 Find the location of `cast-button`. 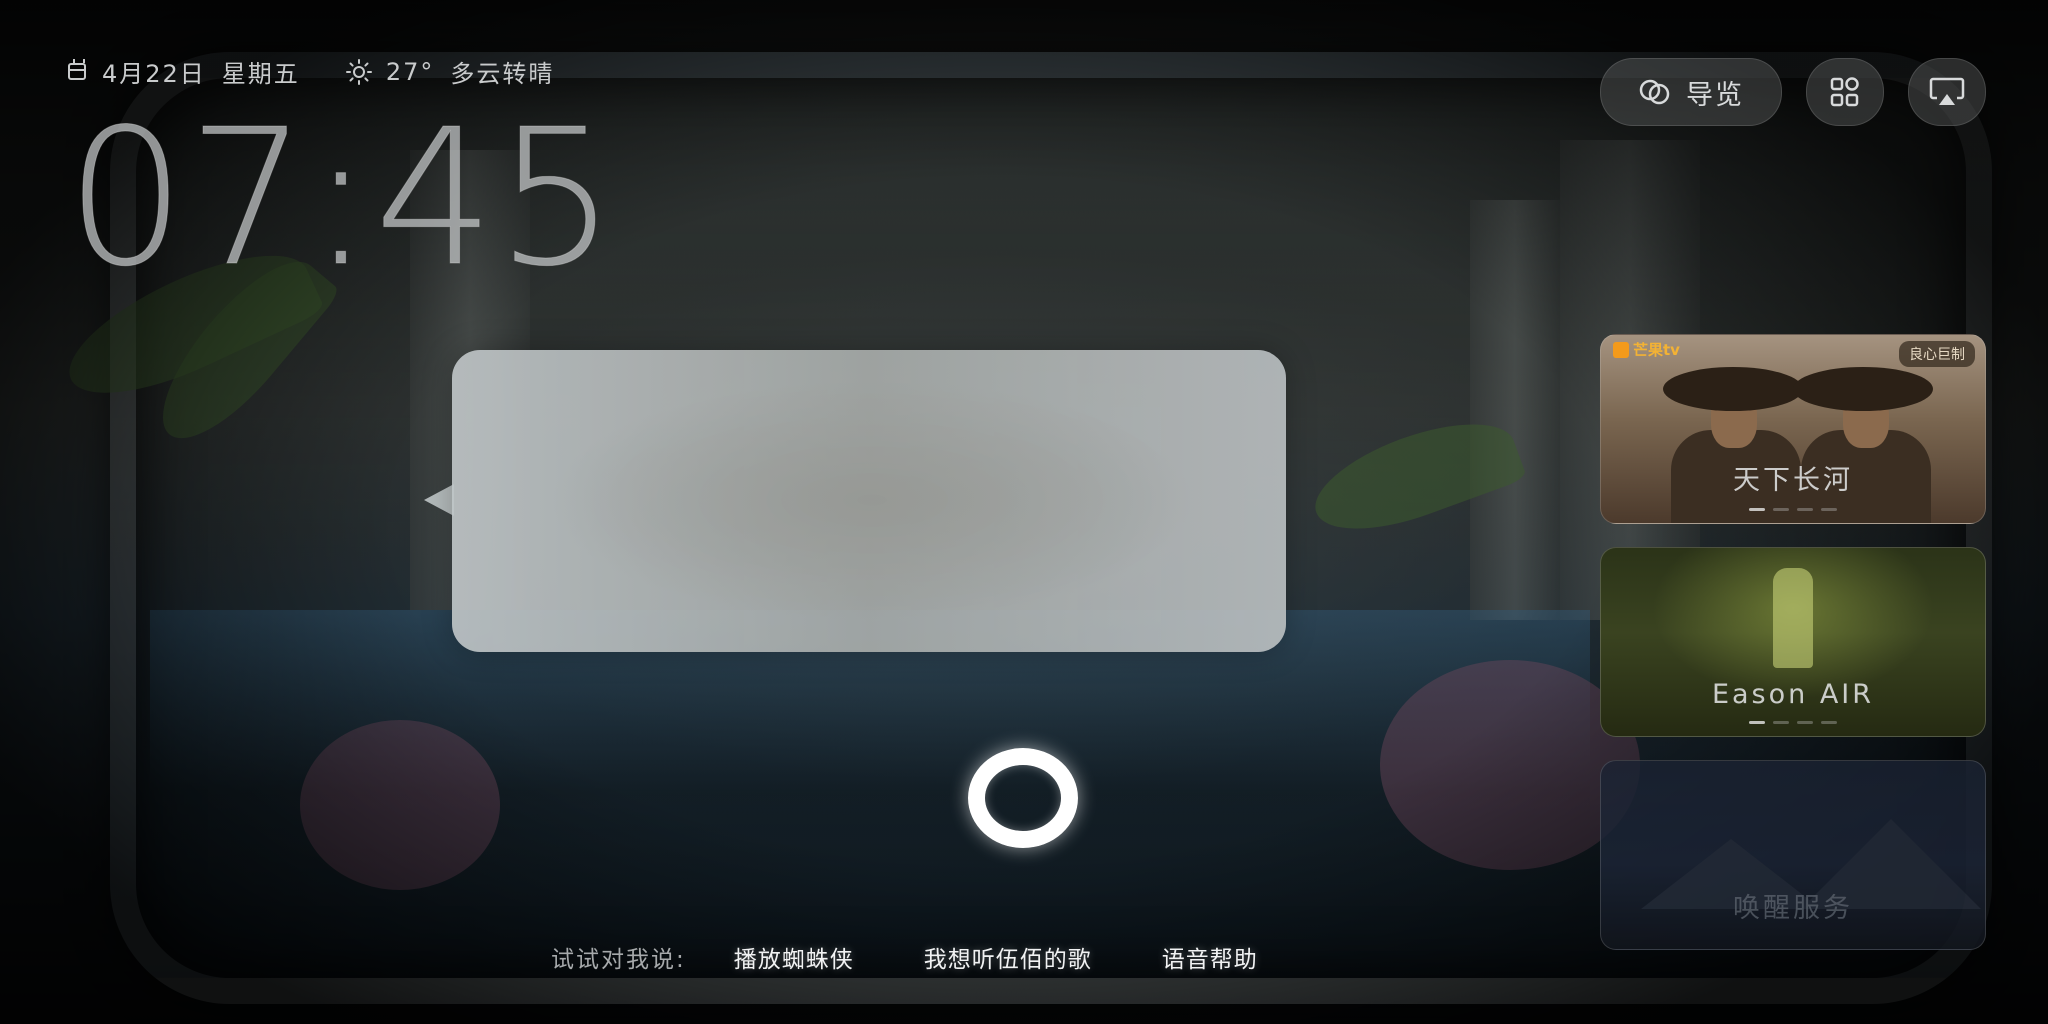

cast-button is located at coordinates (1947, 92).